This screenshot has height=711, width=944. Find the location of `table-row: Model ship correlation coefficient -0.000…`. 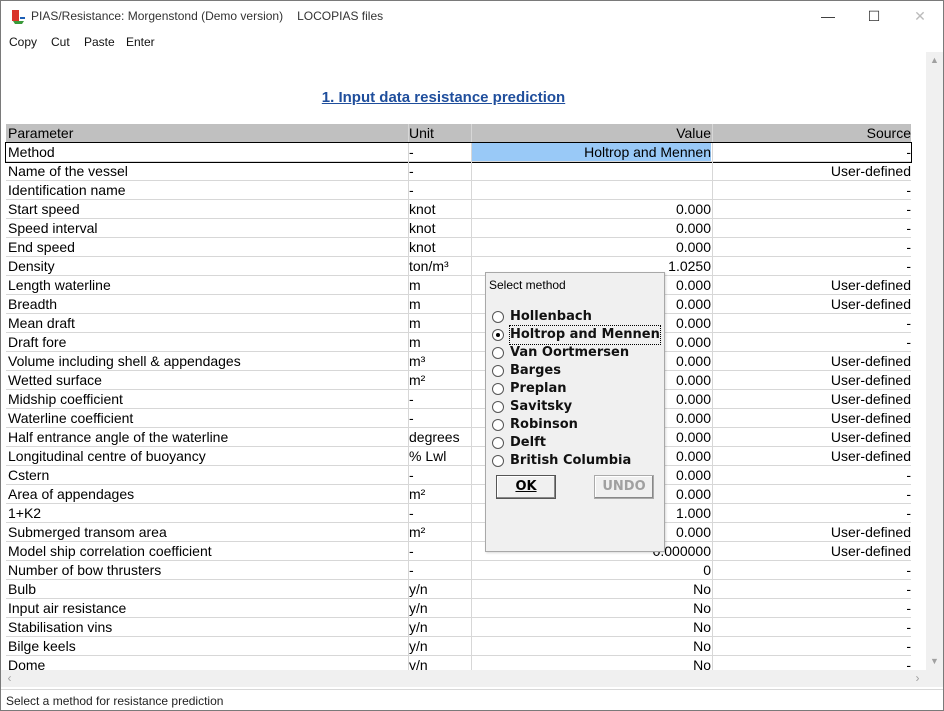

table-row: Model ship correlation coefficient -0.000… is located at coordinates (458, 551).